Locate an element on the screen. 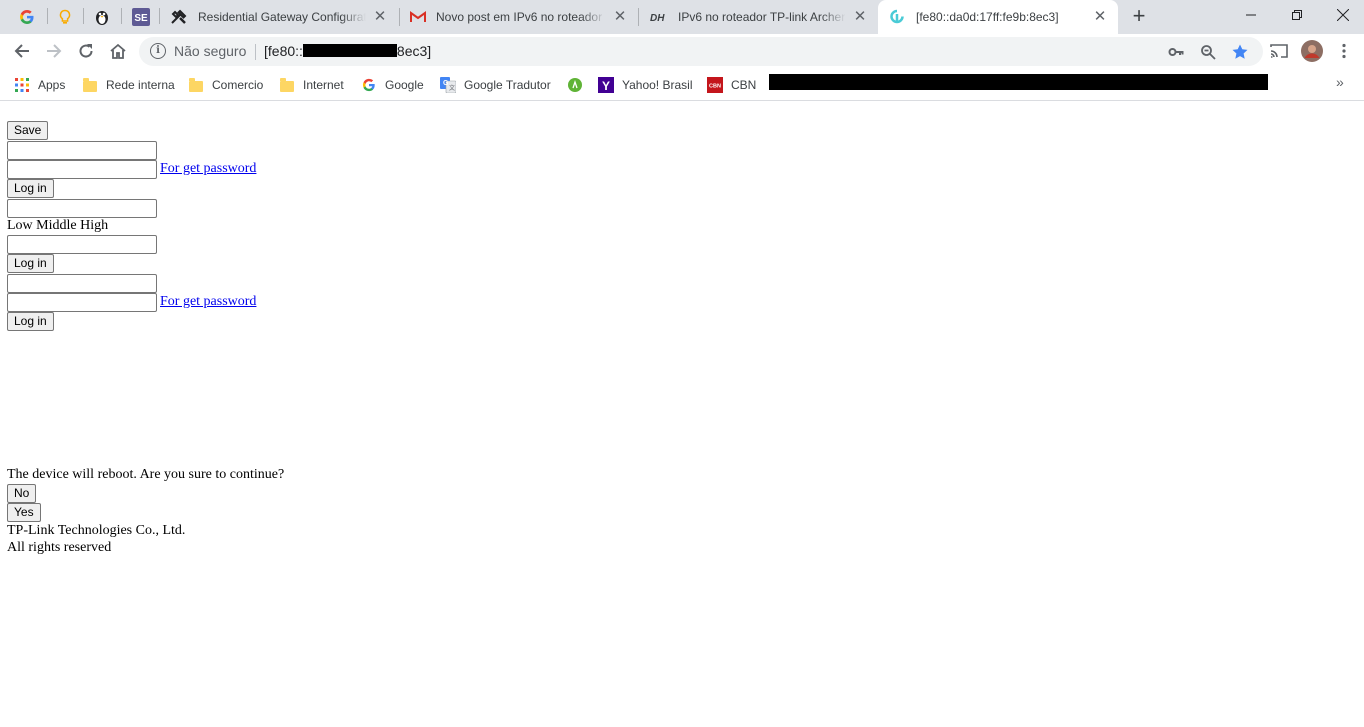 The image size is (1364, 727). svg-text: 文 is located at coordinates (452, 88).